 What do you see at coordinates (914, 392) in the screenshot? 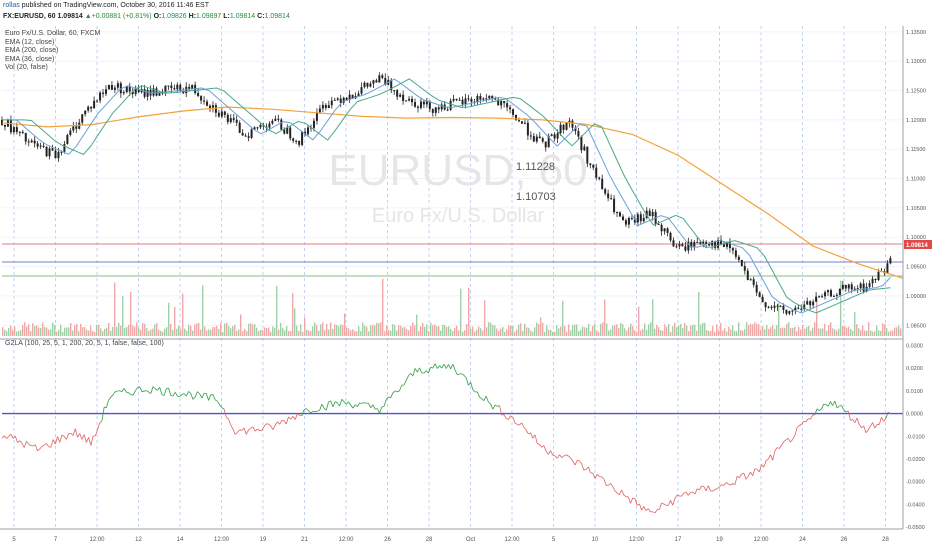
I see `osc-tick: 0.0100` at bounding box center [914, 392].